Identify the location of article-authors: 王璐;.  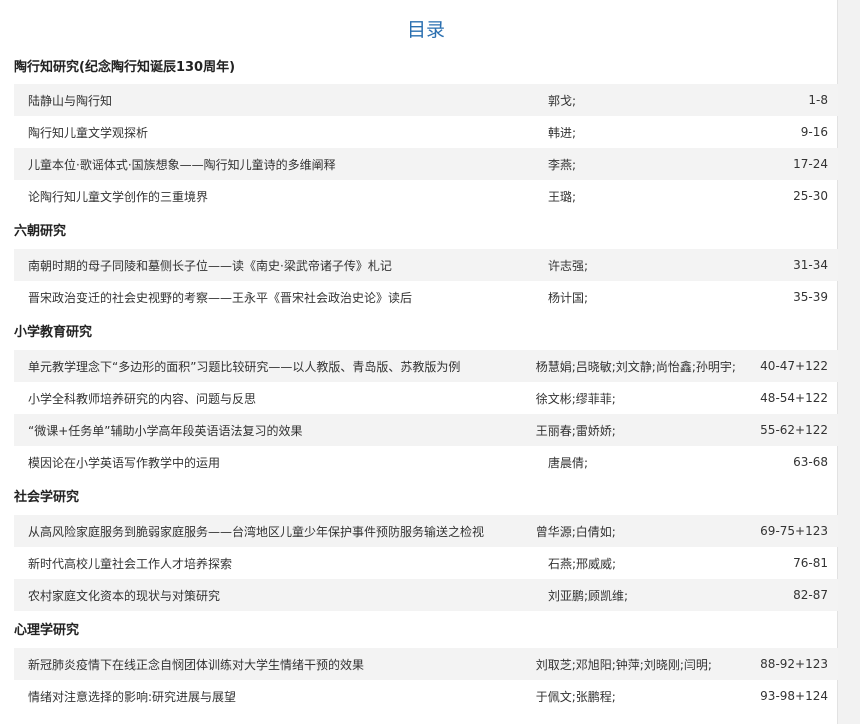
(562, 196).